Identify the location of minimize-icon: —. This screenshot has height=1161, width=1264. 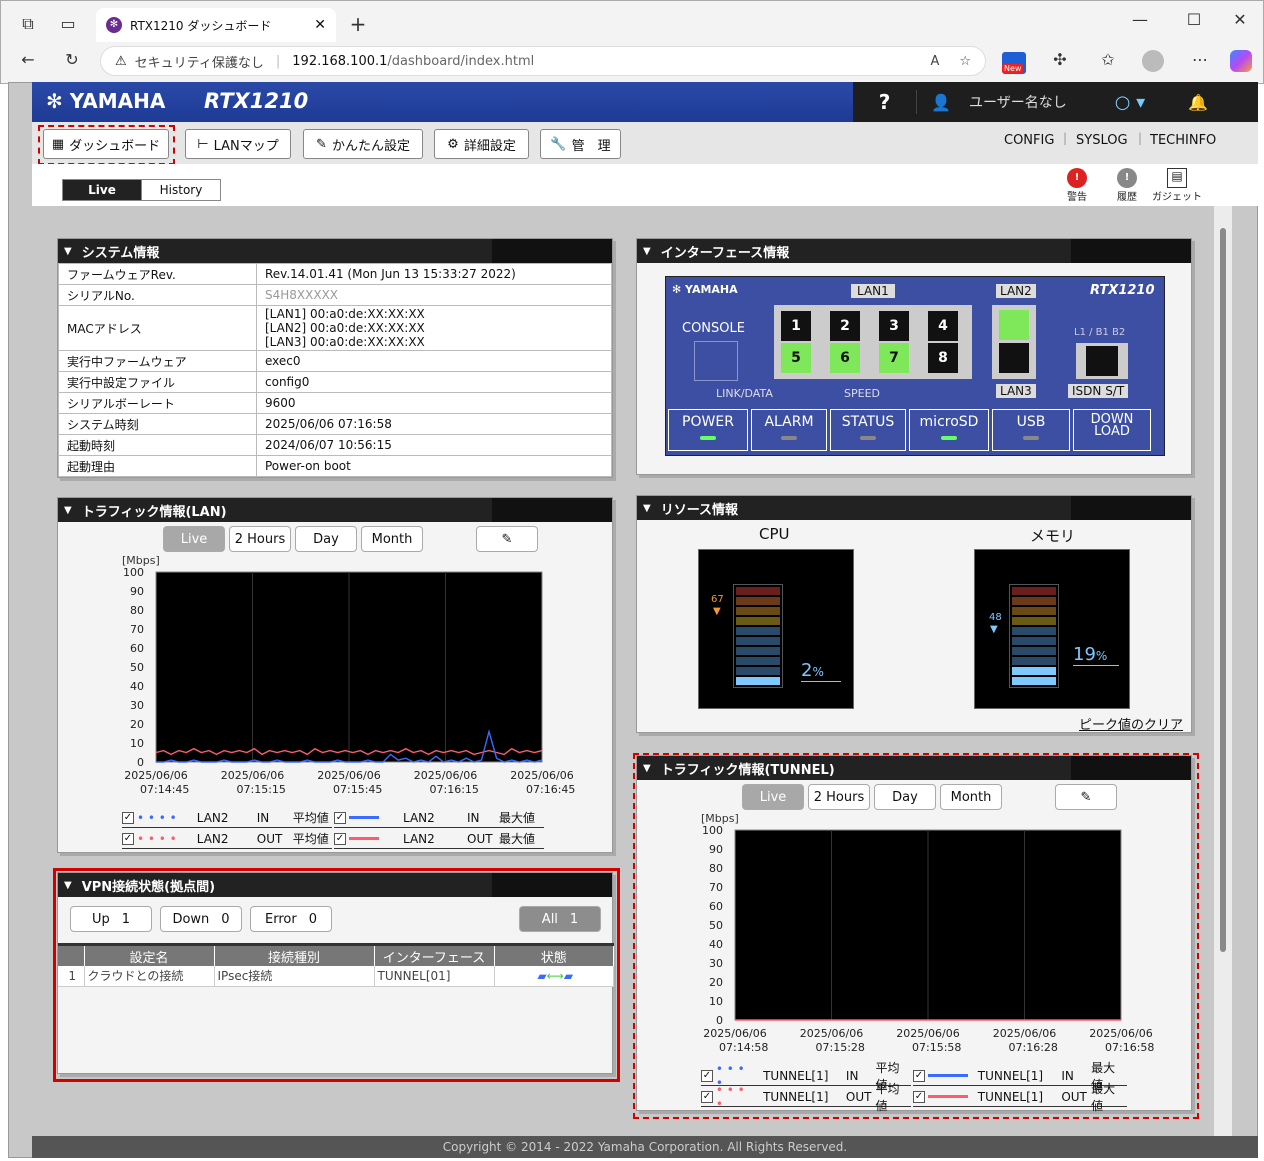
(1140, 20).